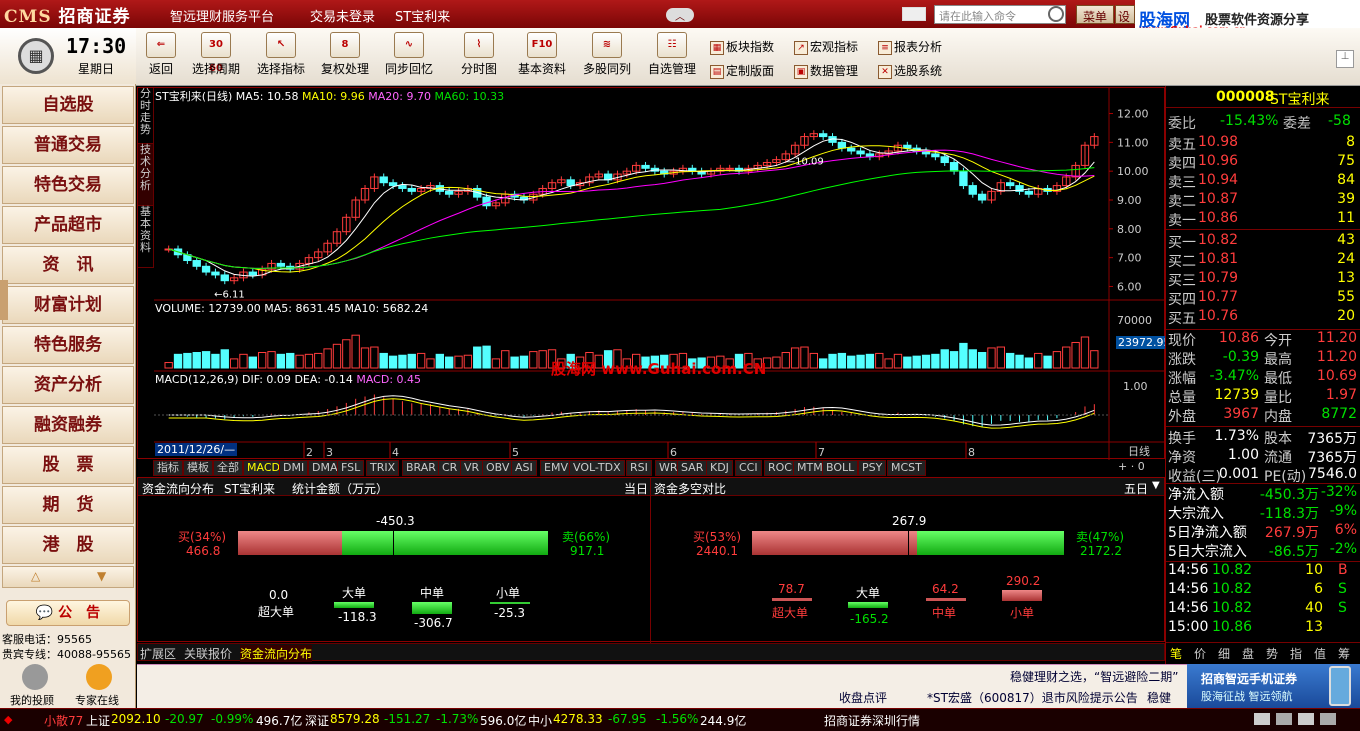 The width and height of the screenshot is (1360, 731). What do you see at coordinates (1272, 653) in the screenshot?
I see `quote-tab-4: 势` at bounding box center [1272, 653].